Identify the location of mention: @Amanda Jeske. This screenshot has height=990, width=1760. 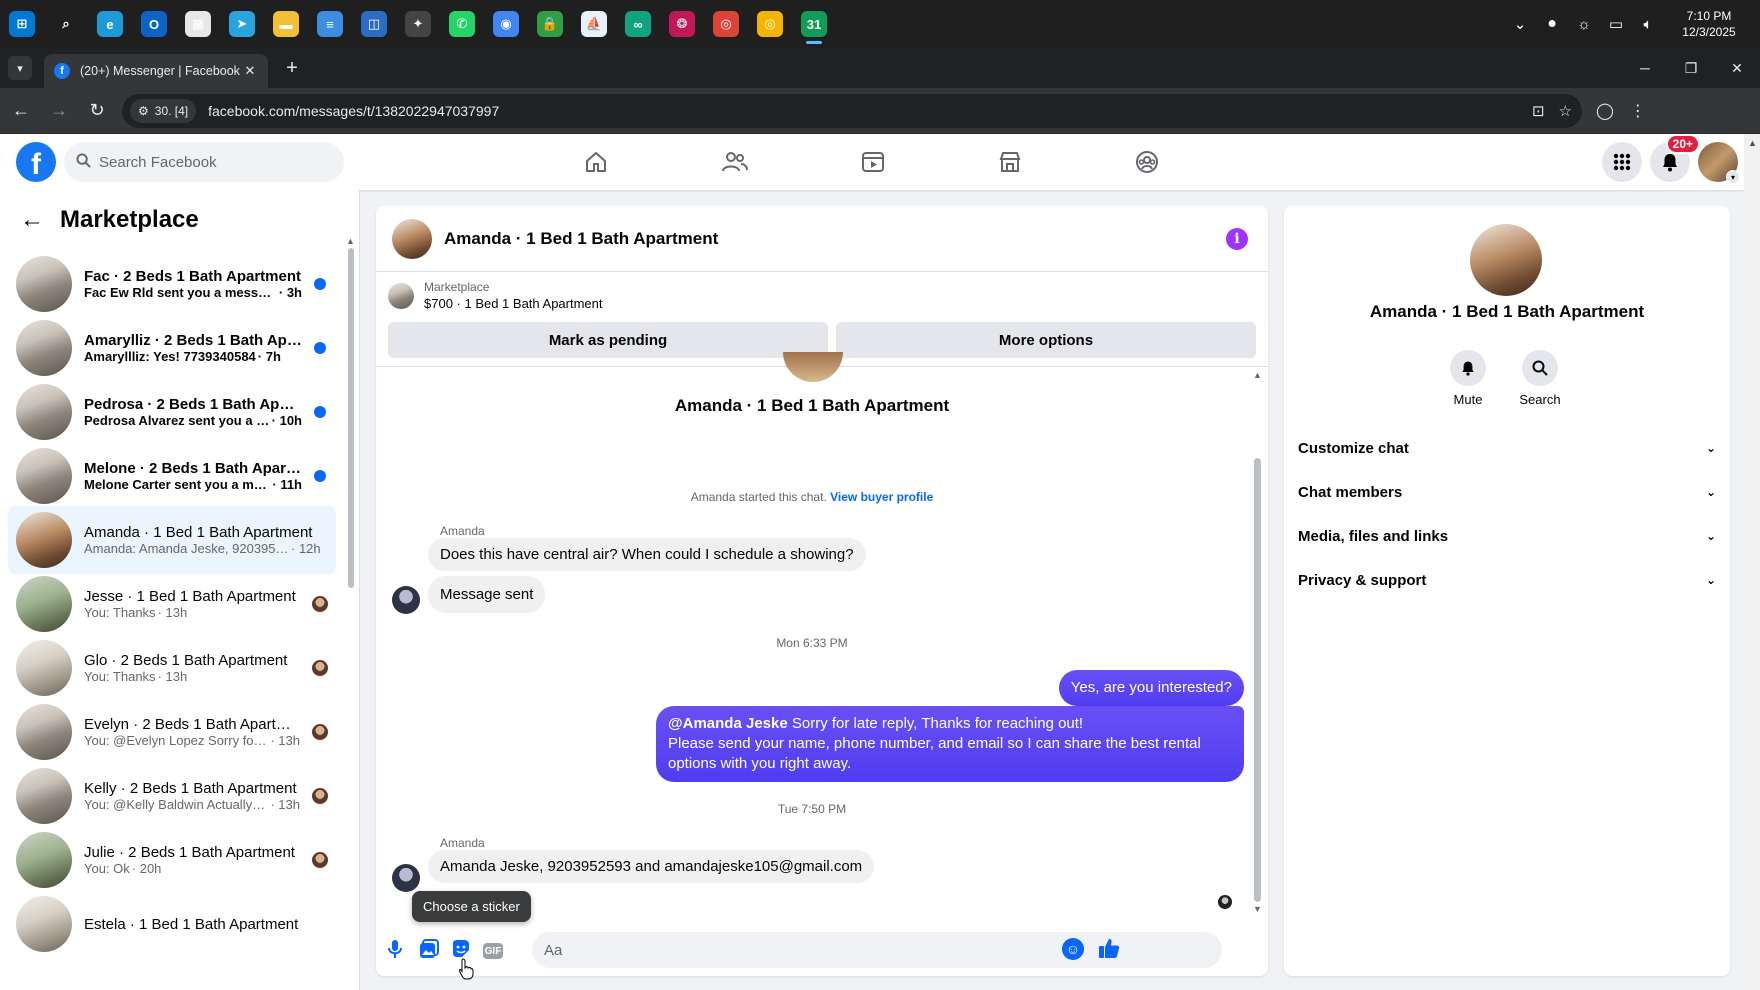
(728, 723).